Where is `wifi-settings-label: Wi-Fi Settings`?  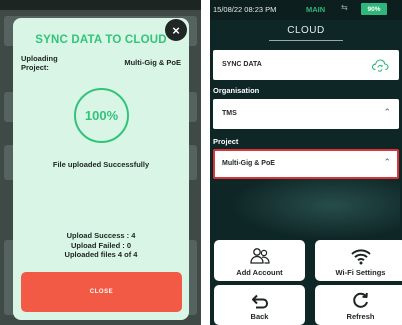 wifi-settings-label: Wi-Fi Settings is located at coordinates (360, 272).